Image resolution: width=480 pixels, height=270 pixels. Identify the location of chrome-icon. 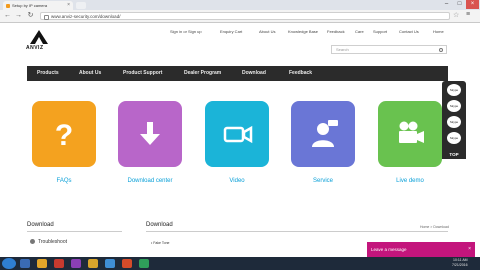
(93, 263).